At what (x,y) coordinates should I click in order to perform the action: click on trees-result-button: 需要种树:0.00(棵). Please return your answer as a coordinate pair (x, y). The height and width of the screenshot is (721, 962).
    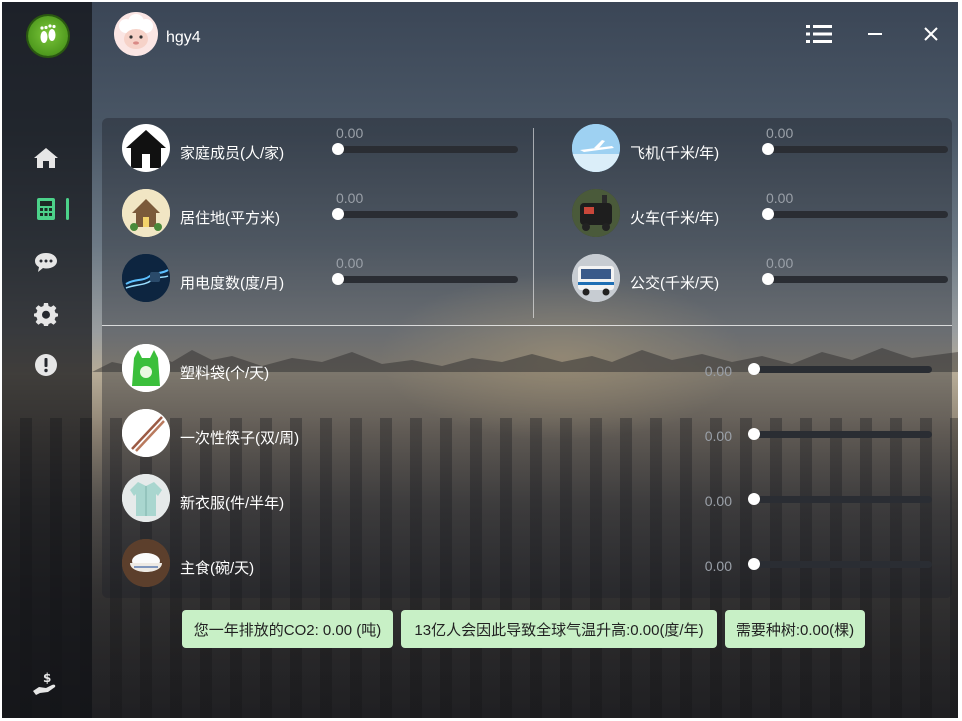
    Looking at the image, I should click on (795, 629).